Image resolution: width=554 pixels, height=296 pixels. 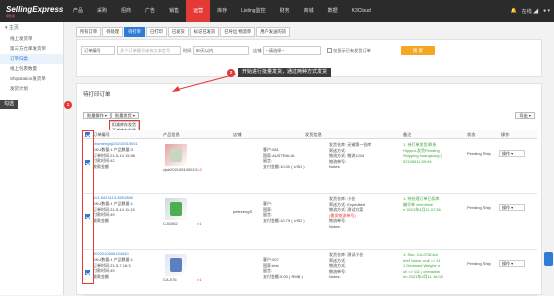 I want to click on order-tabs: 所有订单 待处理 待打单 已打印 已发货 标记已发货 已导出 物流单 用户发送的货, so click(x=183, y=32).